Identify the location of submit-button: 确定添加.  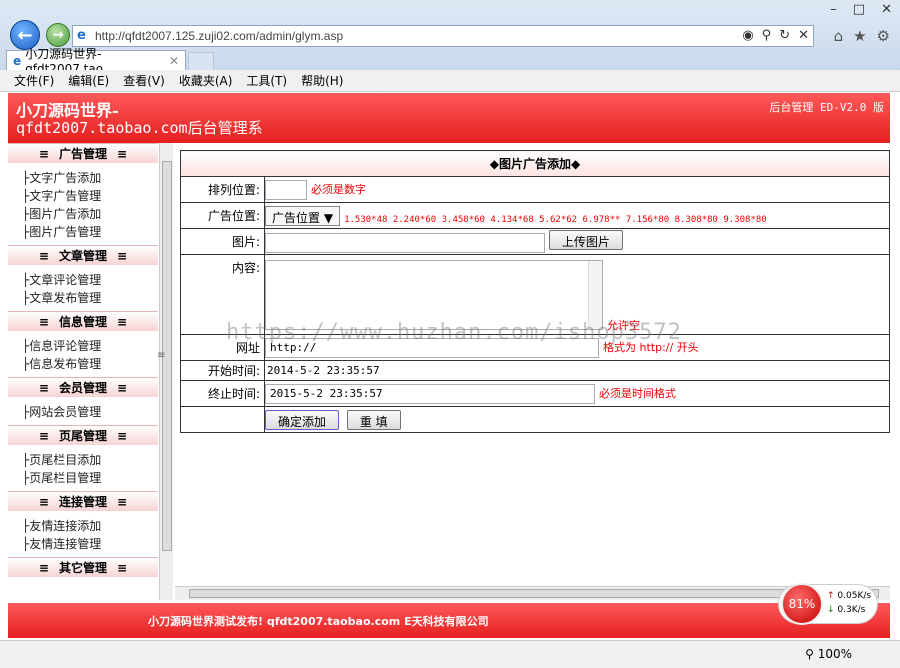
(302, 419).